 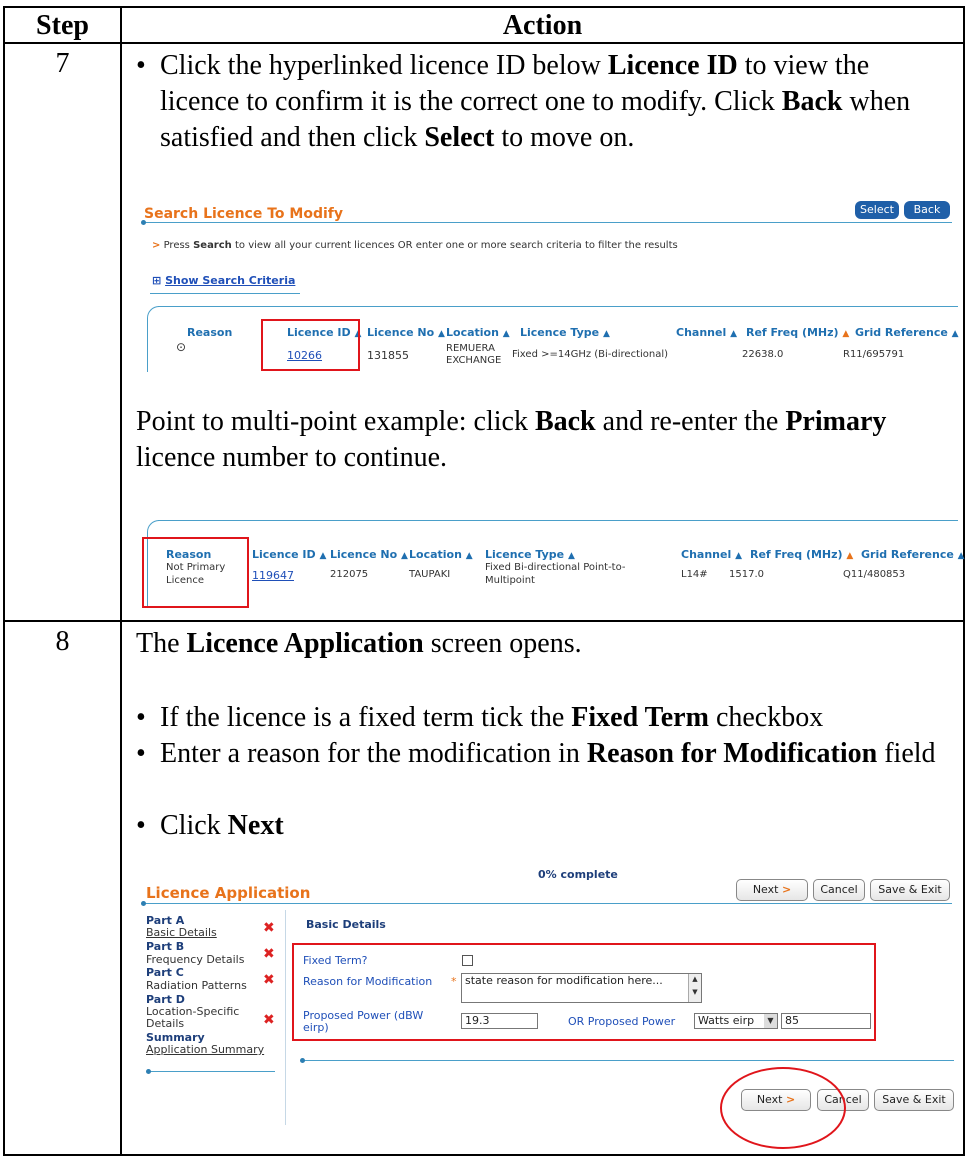 I want to click on ref-freq: 22638.0, so click(x=763, y=354).